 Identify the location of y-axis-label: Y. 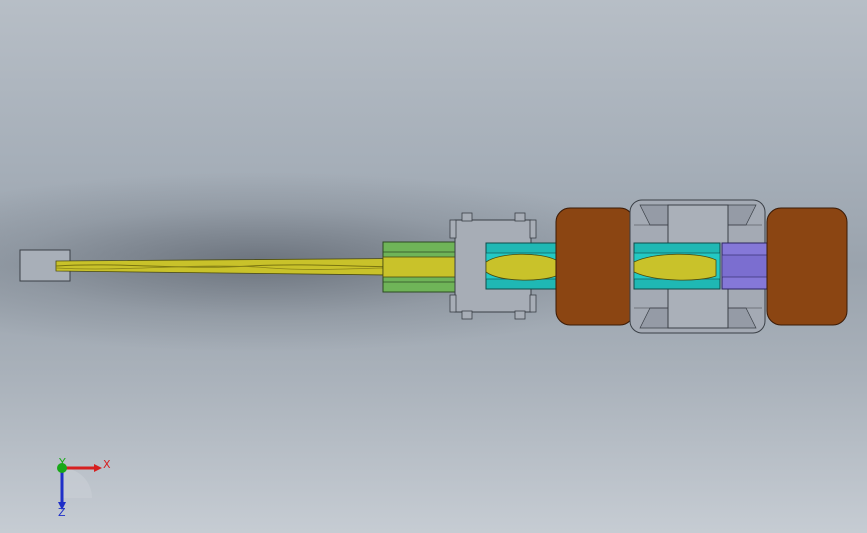
(62, 462).